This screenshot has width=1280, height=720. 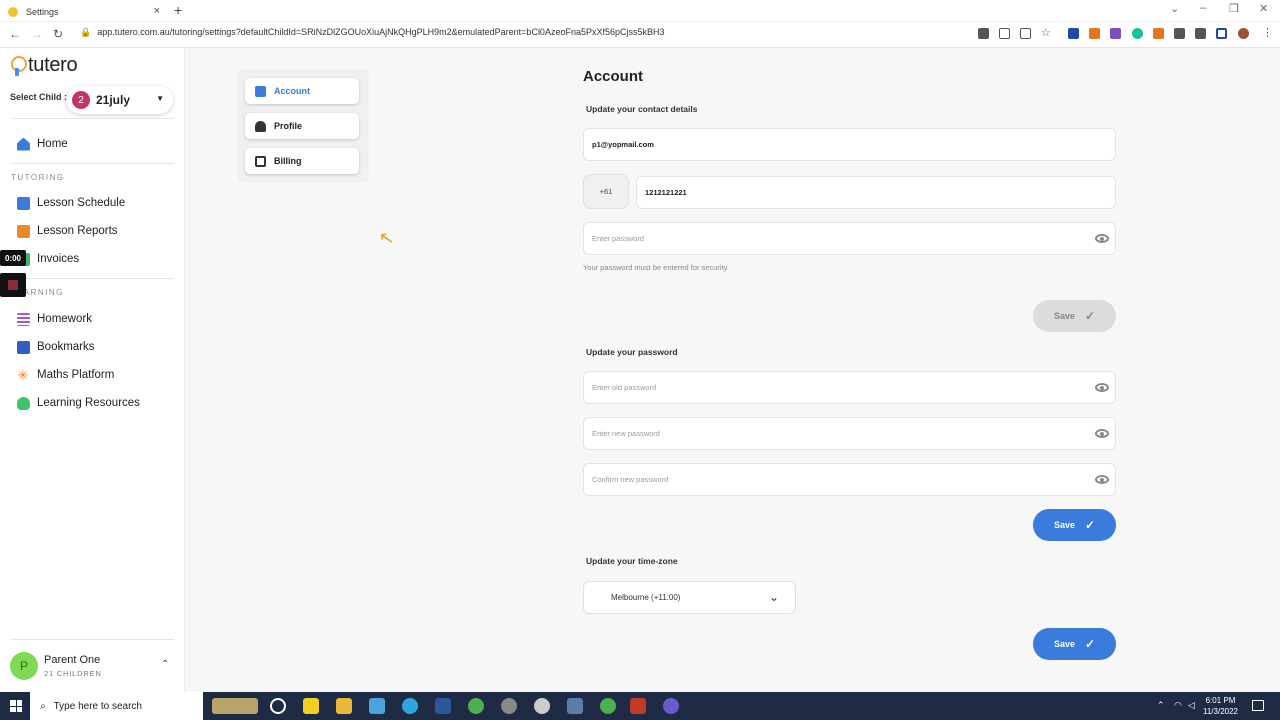 I want to click on tab-account: Account, so click(x=302, y=91).